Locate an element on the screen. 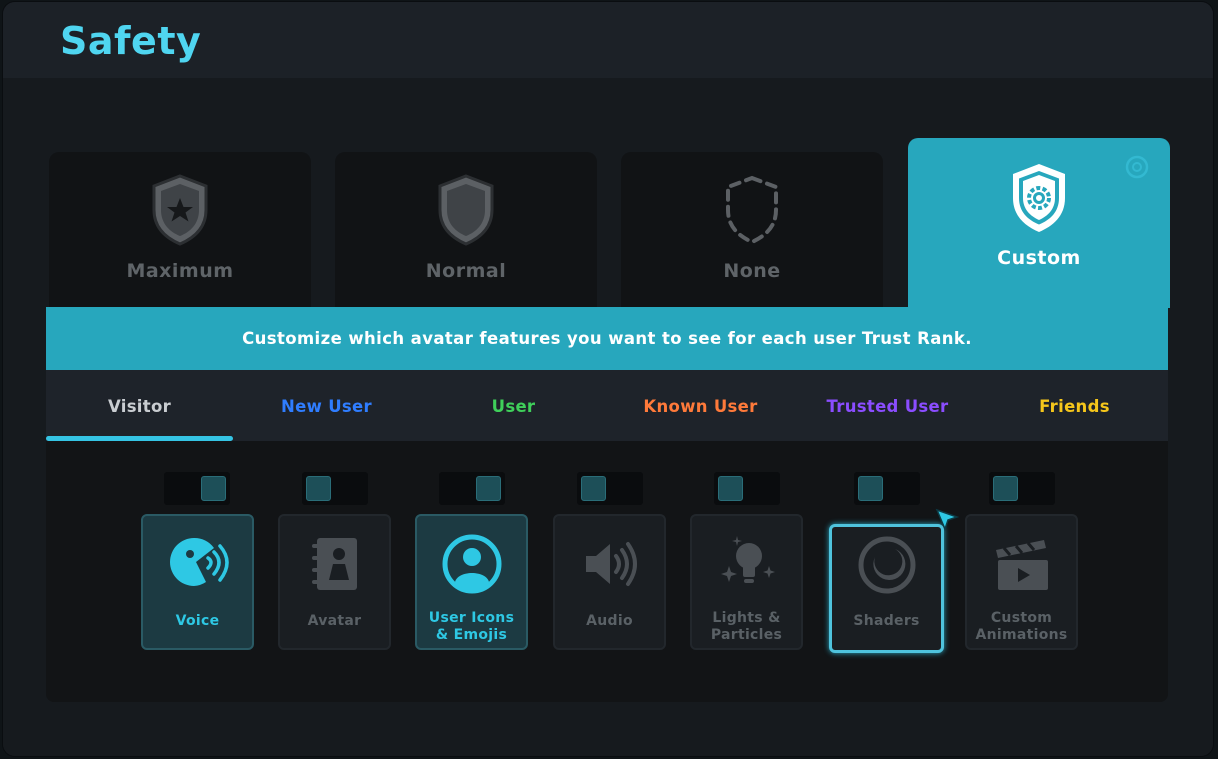  tab-label: Visitor is located at coordinates (139, 406).